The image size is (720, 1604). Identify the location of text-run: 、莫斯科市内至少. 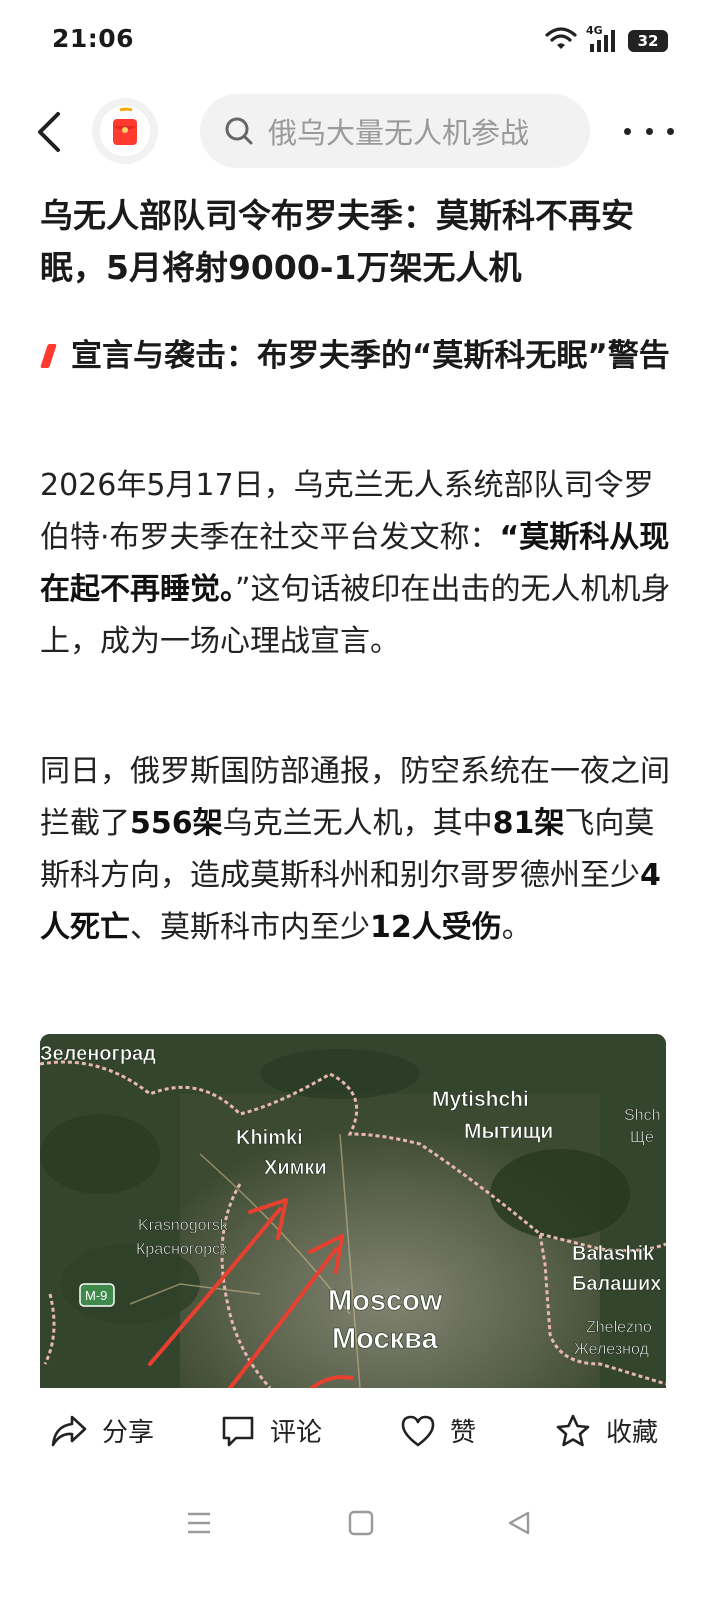
(250, 927).